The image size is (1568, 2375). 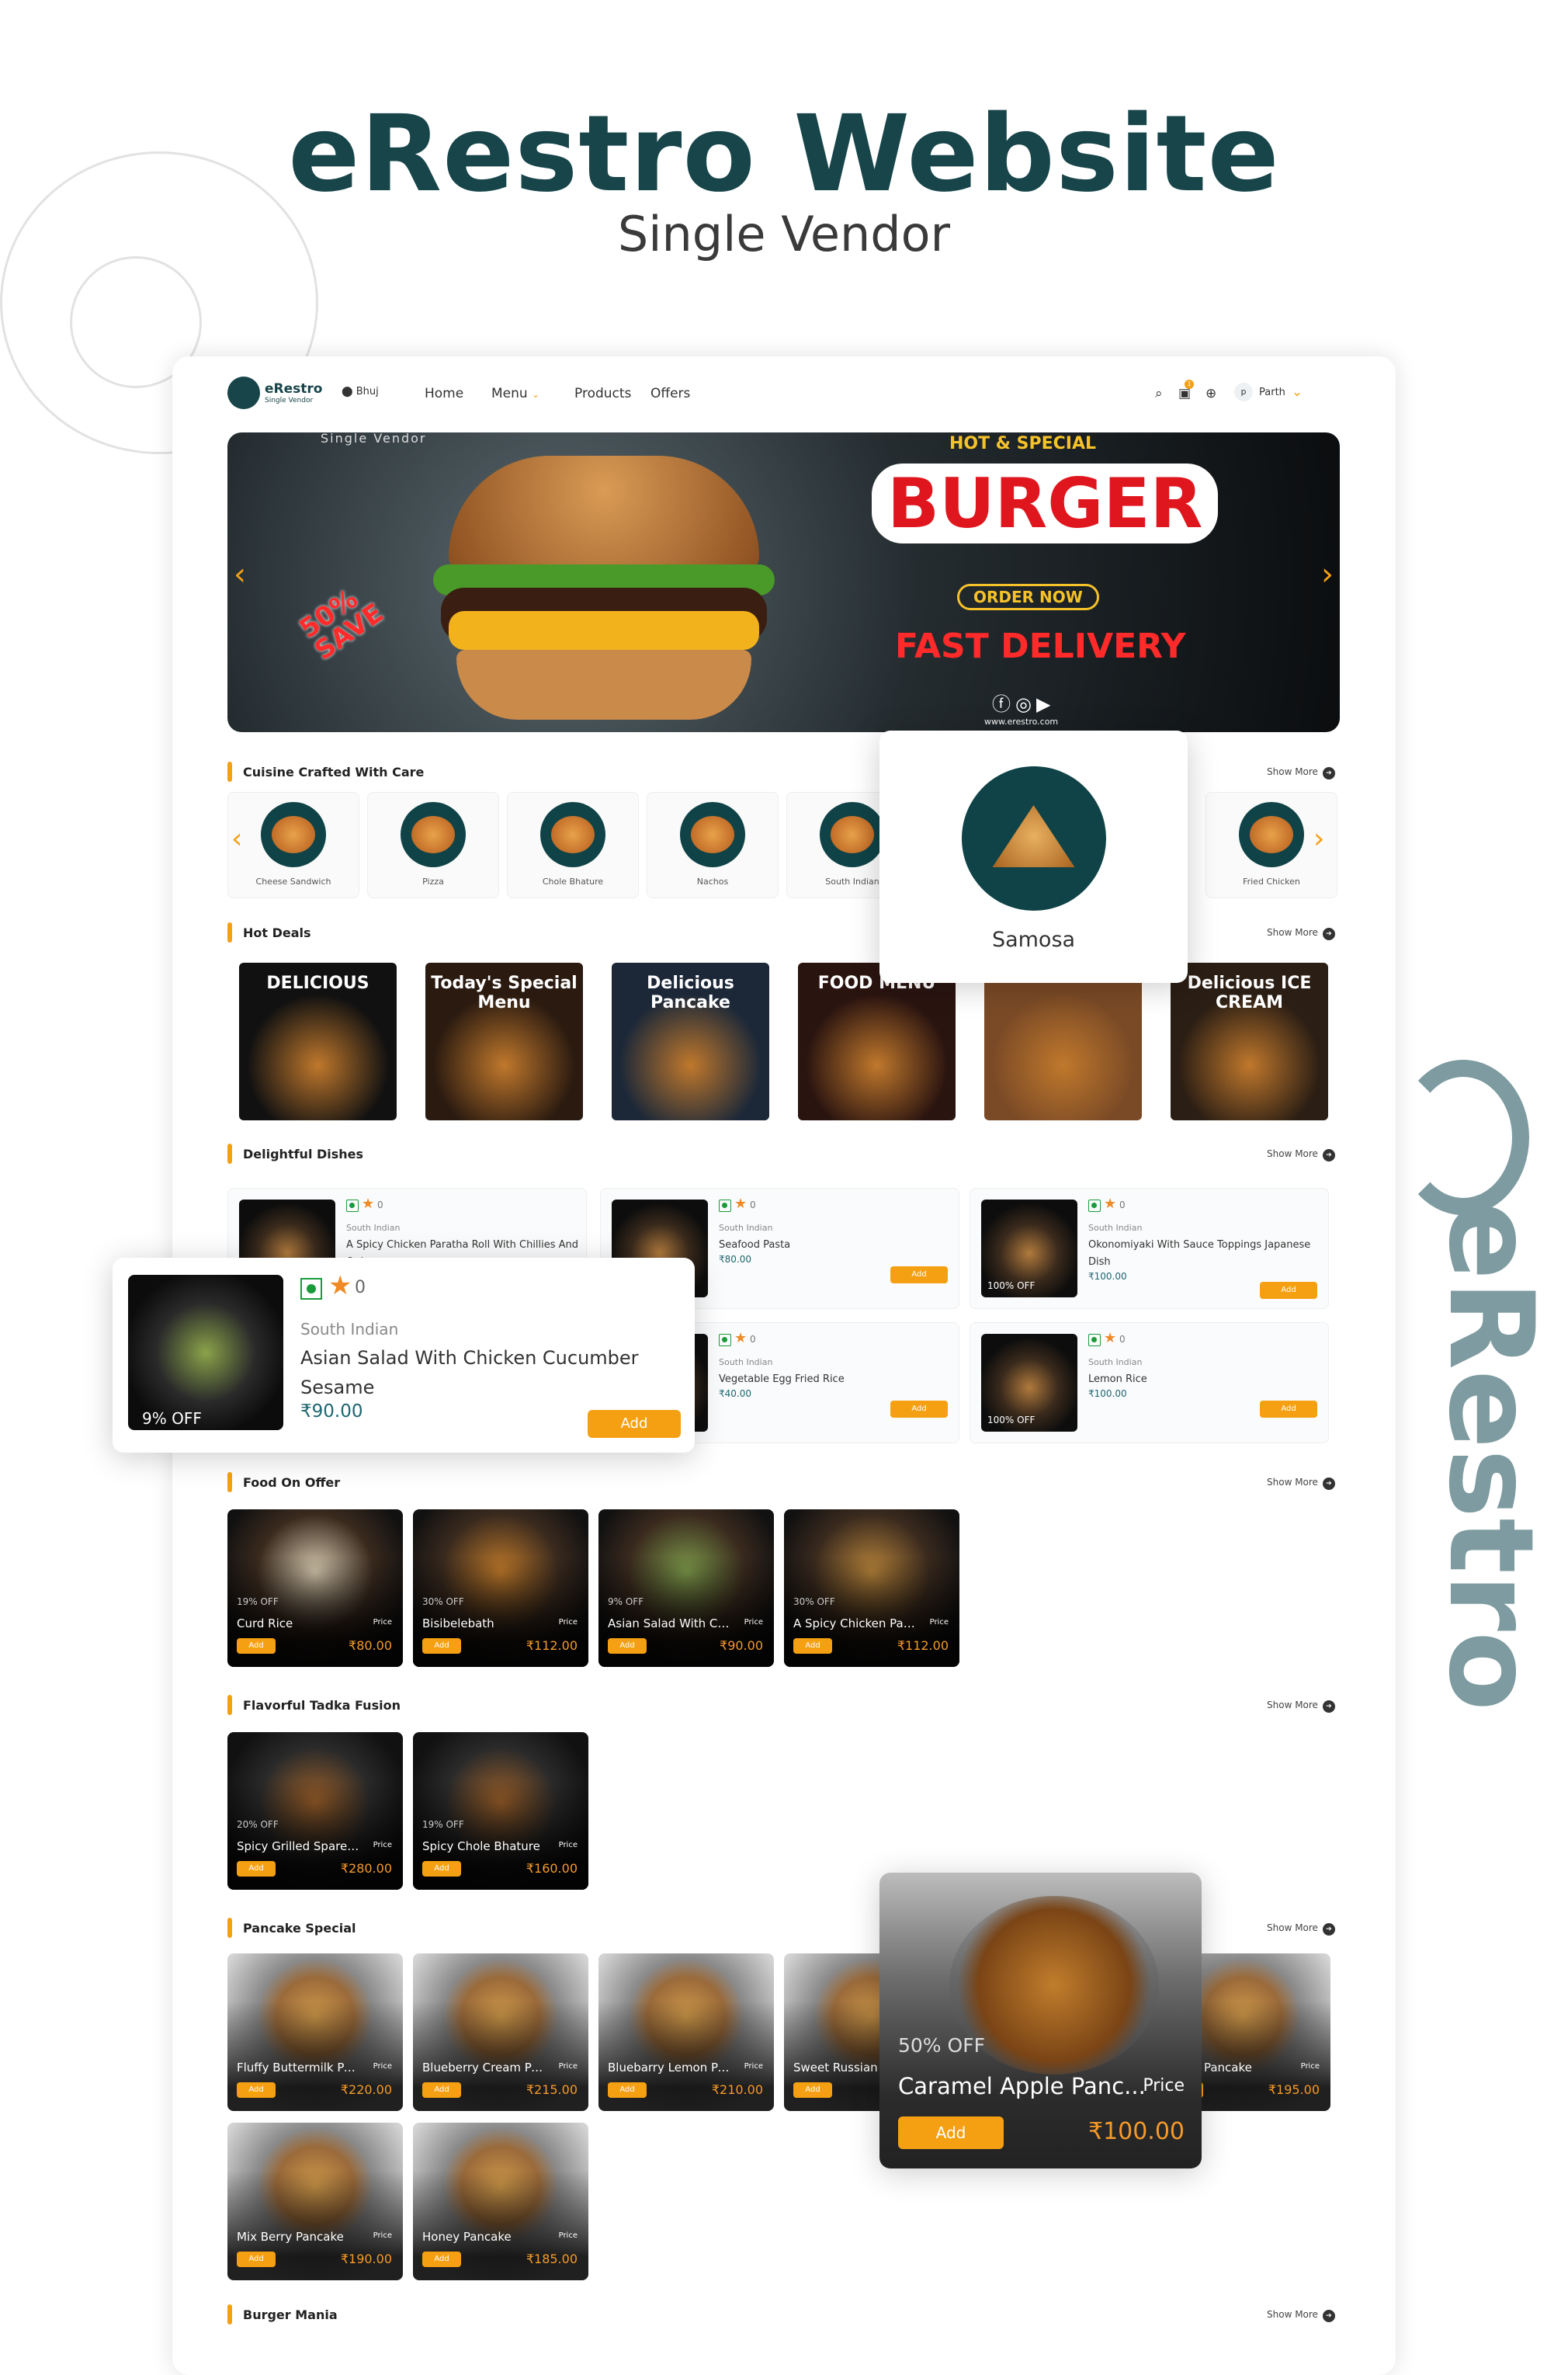 I want to click on banner-tagline: FAST DELIVERY, so click(x=1040, y=646).